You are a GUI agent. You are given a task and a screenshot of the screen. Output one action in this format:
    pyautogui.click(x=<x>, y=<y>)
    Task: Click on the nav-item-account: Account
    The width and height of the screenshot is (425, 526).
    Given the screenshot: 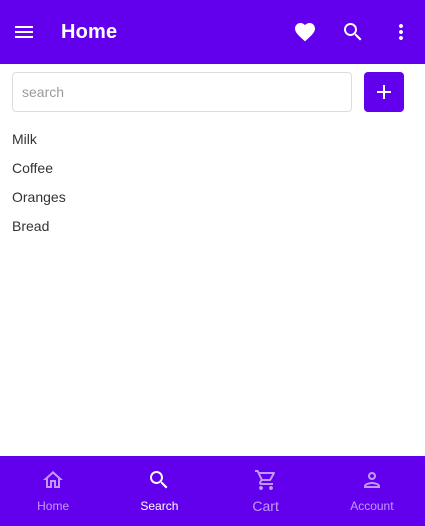 What is the action you would take?
    pyautogui.click(x=372, y=491)
    